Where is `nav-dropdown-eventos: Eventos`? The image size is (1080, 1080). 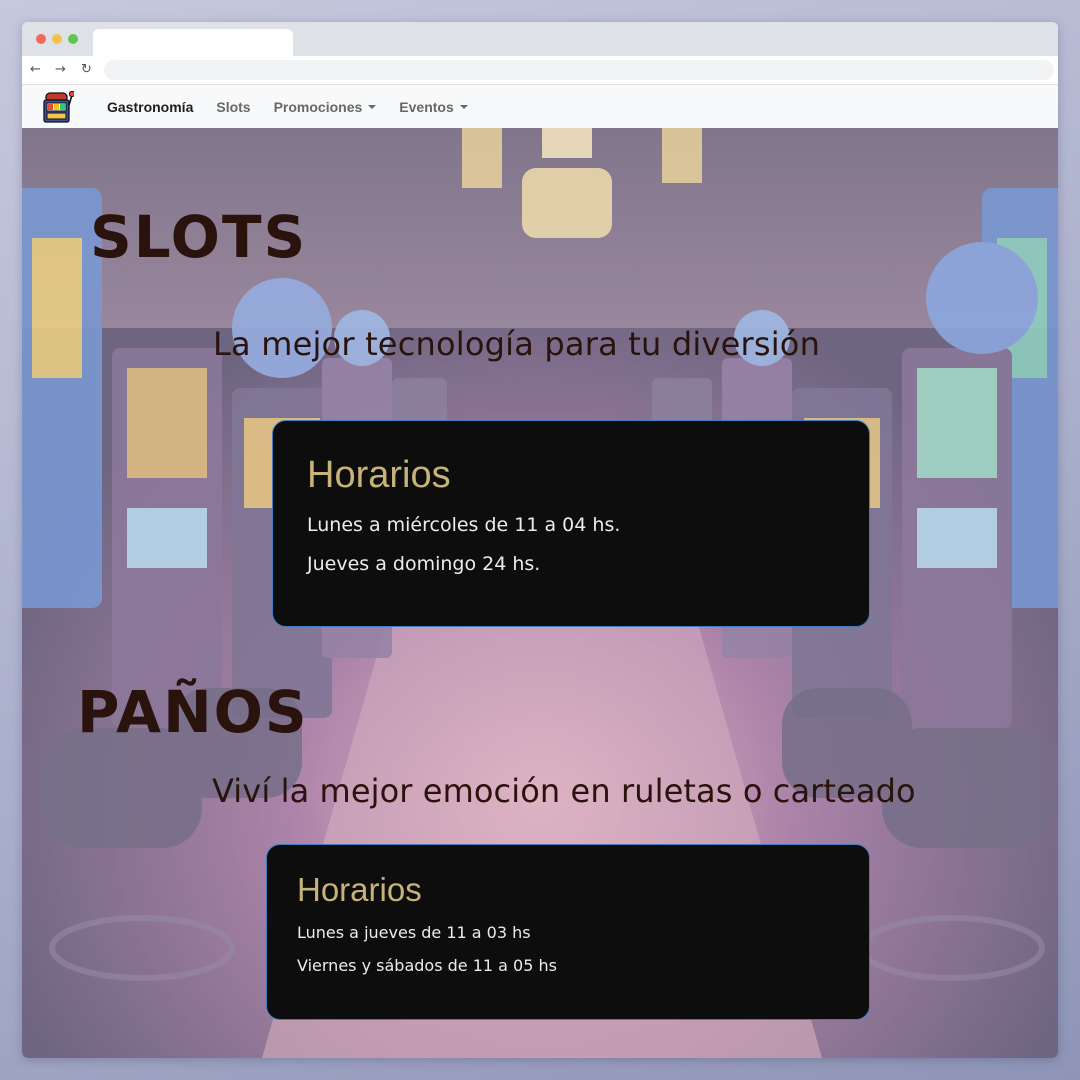 nav-dropdown-eventos: Eventos is located at coordinates (433, 106).